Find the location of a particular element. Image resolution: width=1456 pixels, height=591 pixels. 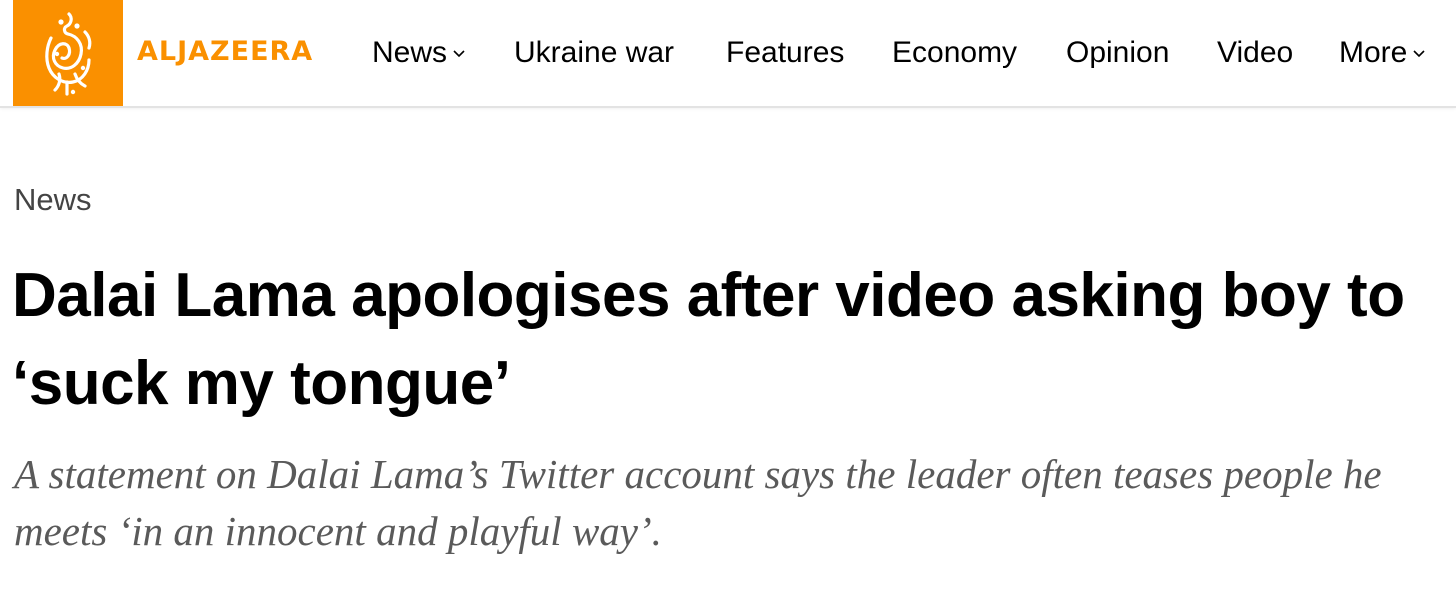

nav-item-label: More is located at coordinates (1373, 52).